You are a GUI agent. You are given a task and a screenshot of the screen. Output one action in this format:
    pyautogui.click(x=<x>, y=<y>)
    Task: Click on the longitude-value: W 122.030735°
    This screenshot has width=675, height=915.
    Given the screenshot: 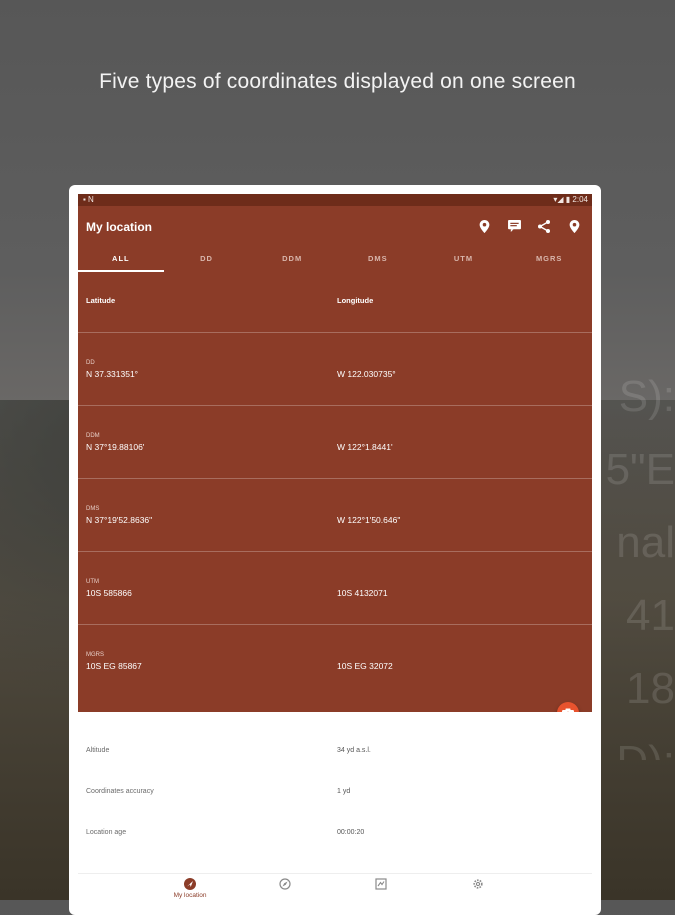 What is the action you would take?
    pyautogui.click(x=366, y=374)
    